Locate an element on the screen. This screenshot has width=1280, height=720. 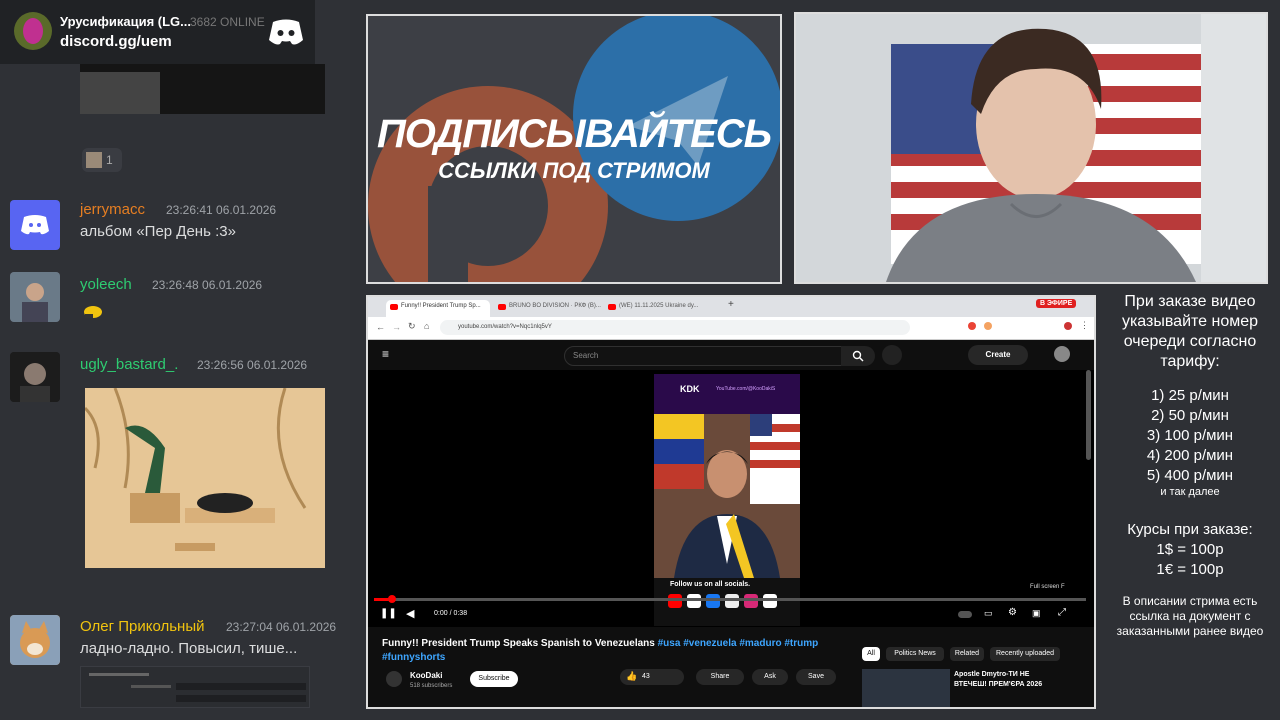
shiba-avatar-icon is located at coordinates (35, 640).